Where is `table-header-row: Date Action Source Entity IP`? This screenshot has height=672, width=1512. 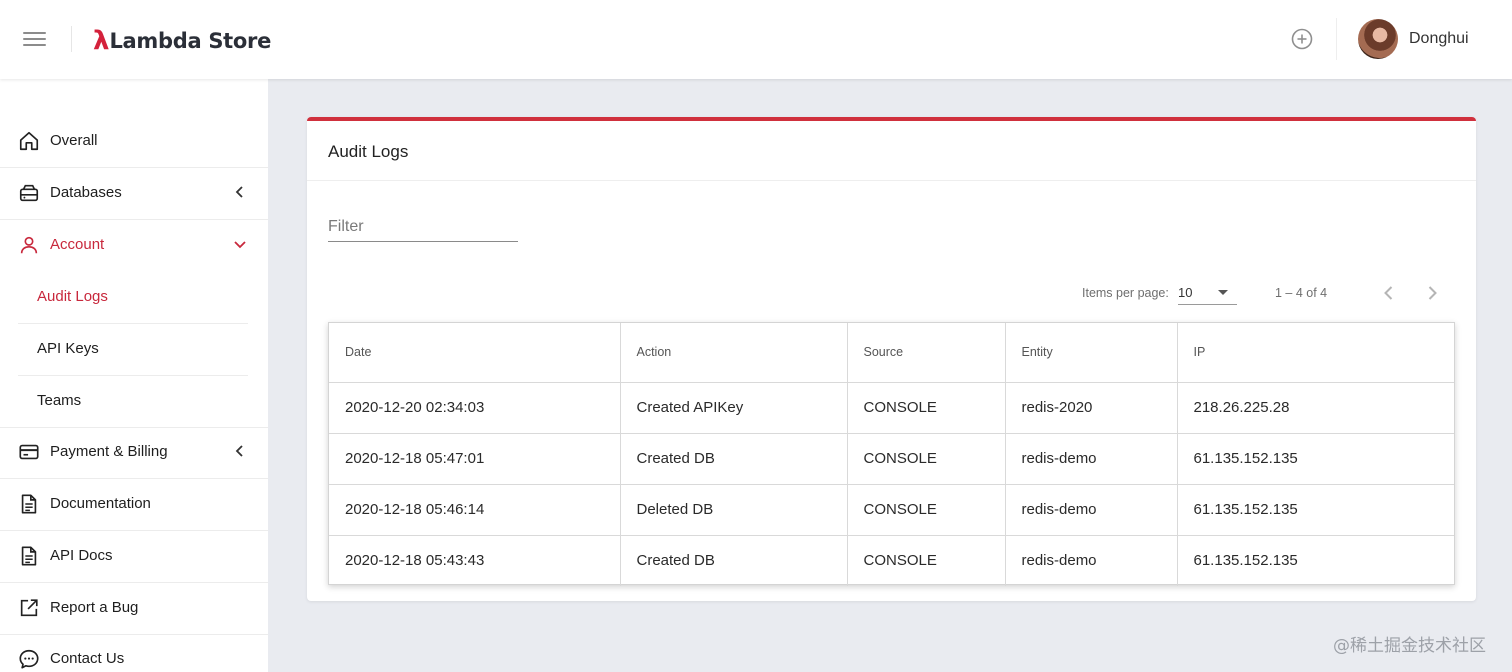
table-header-row: Date Action Source Entity IP is located at coordinates (891, 353).